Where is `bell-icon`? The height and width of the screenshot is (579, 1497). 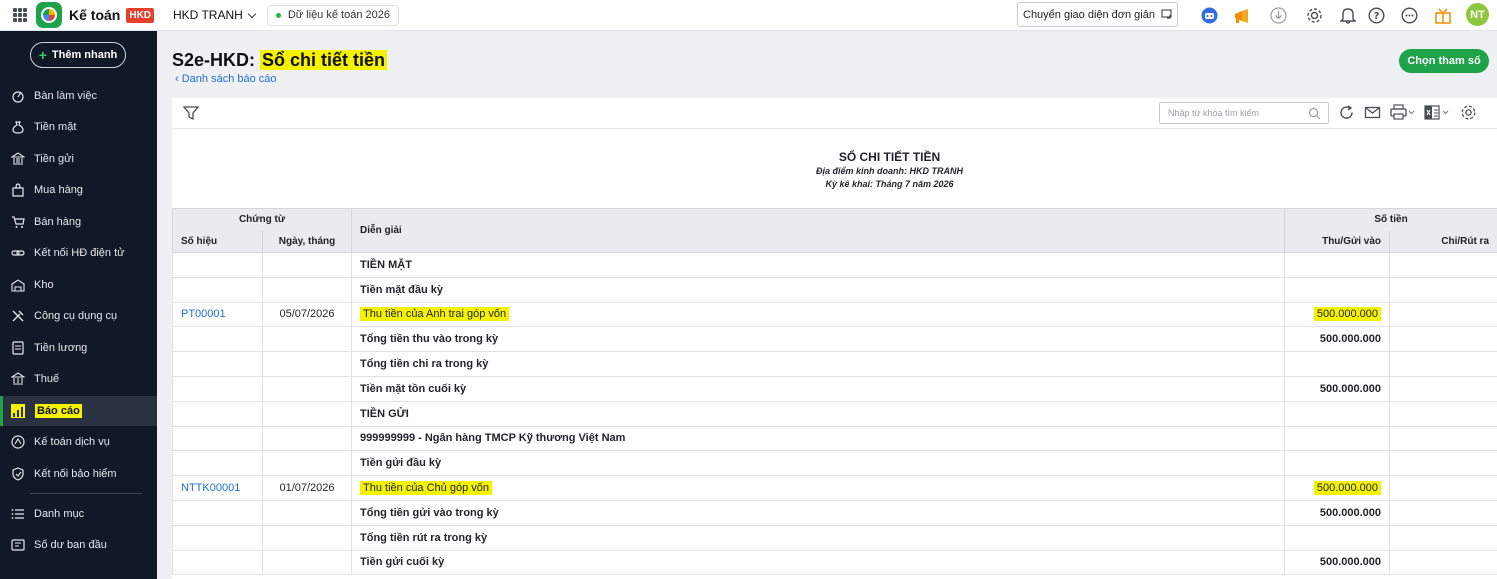
bell-icon is located at coordinates (1347, 15).